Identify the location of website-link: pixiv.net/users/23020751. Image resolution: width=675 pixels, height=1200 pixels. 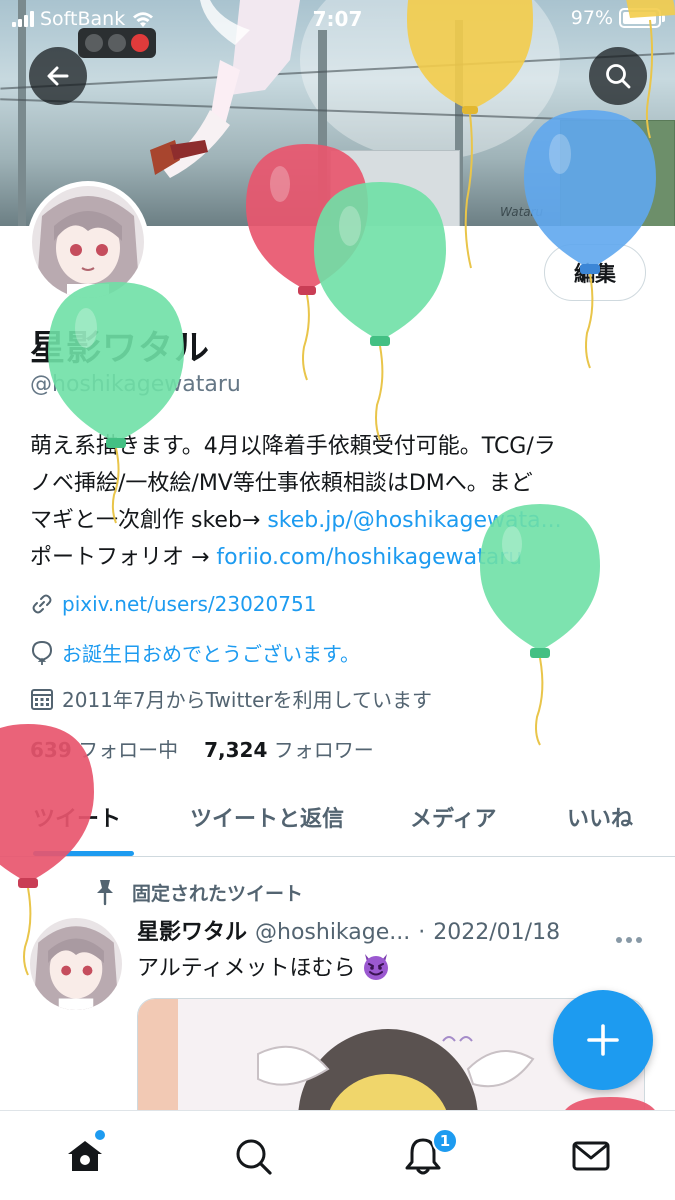
(189, 604).